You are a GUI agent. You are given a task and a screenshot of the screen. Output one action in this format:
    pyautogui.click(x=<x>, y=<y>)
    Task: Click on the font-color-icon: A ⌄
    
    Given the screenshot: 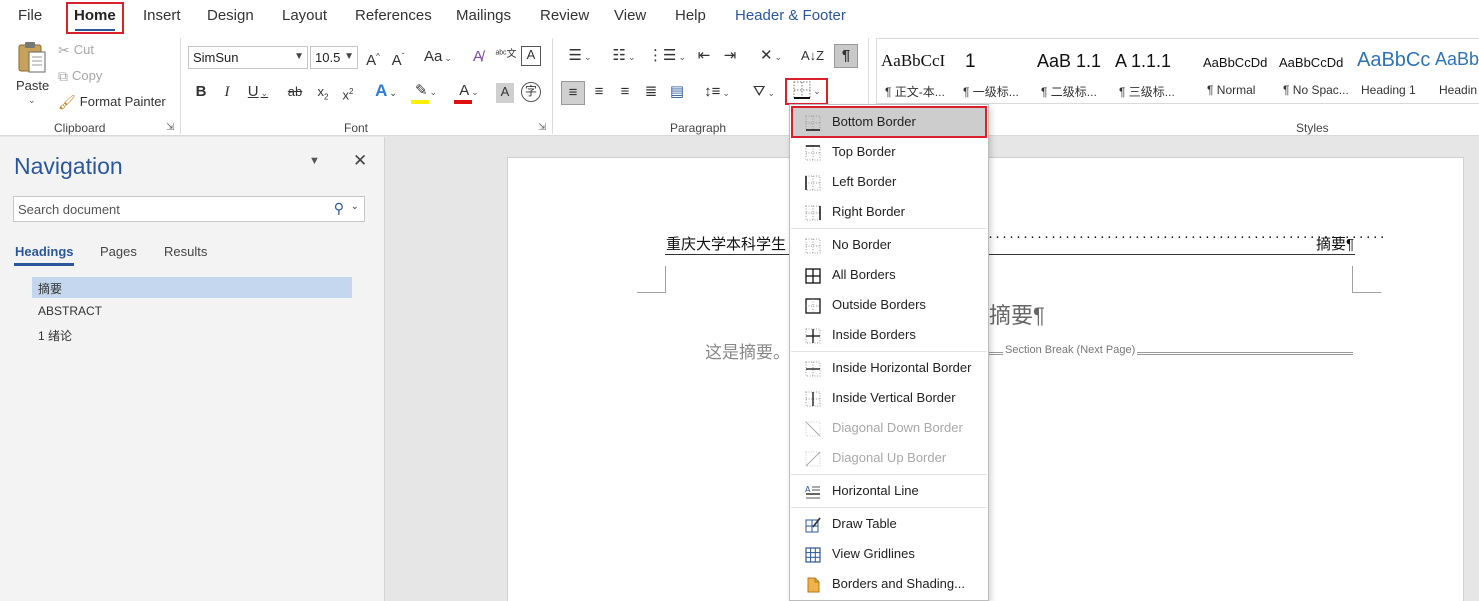 What is the action you would take?
    pyautogui.click(x=469, y=93)
    